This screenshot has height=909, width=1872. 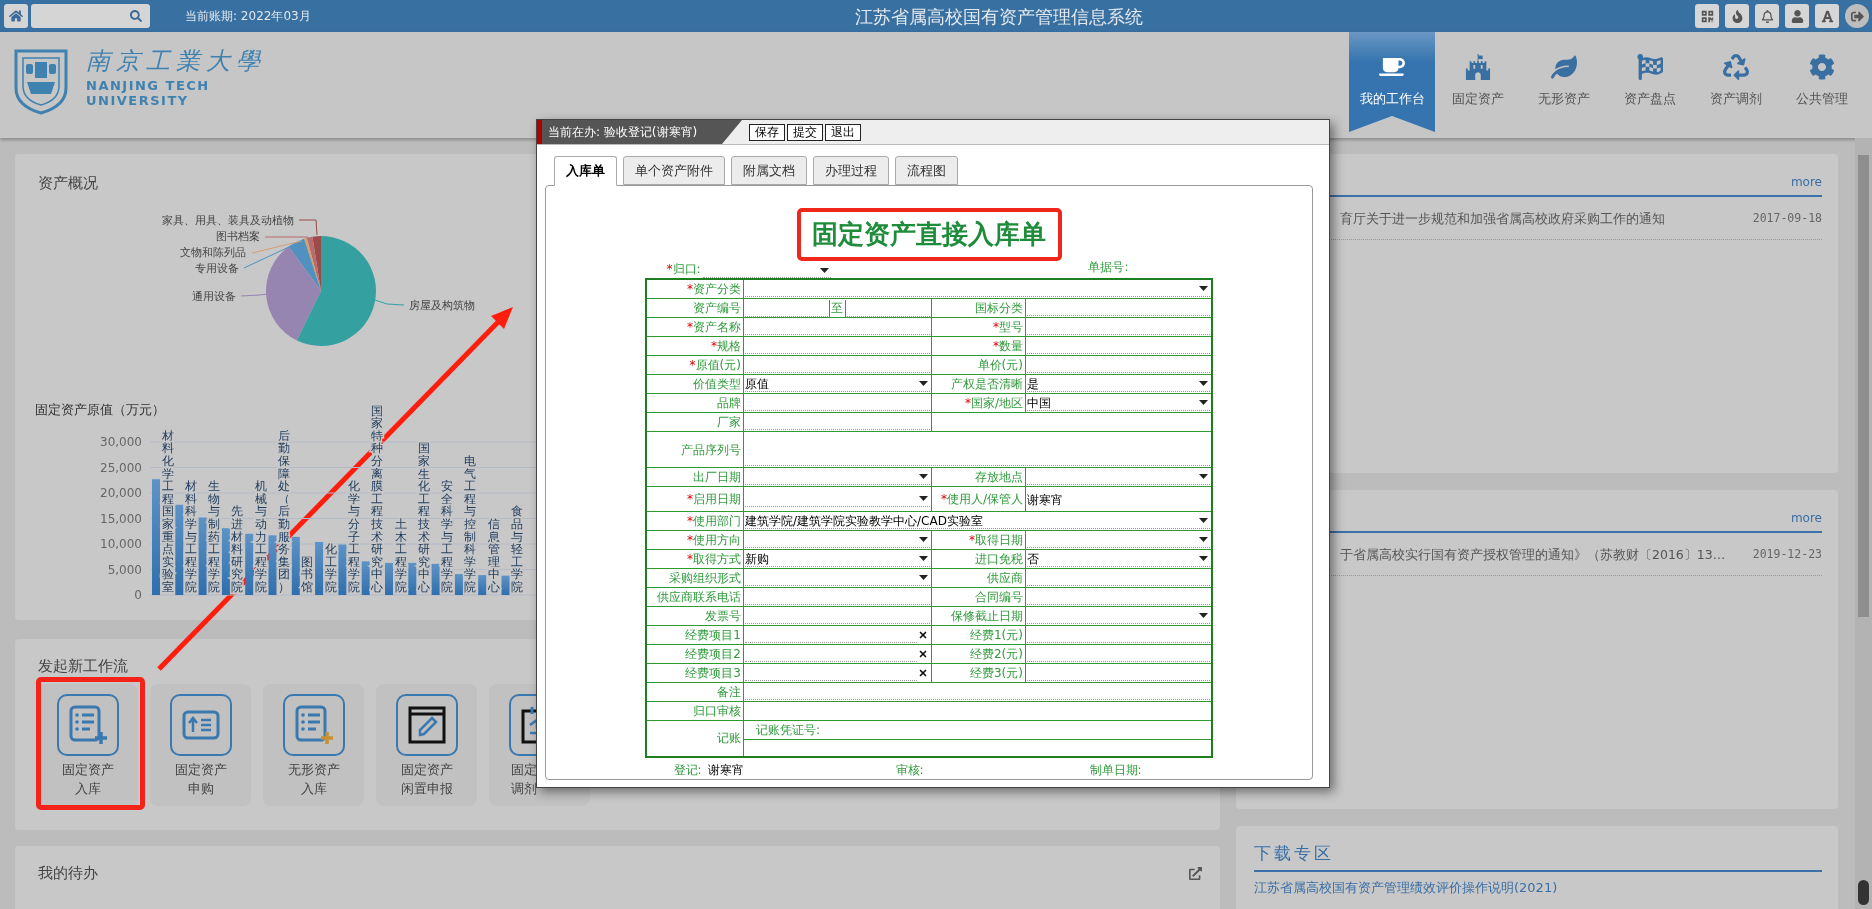 What do you see at coordinates (1737, 16) in the screenshot?
I see `flame-icon` at bounding box center [1737, 16].